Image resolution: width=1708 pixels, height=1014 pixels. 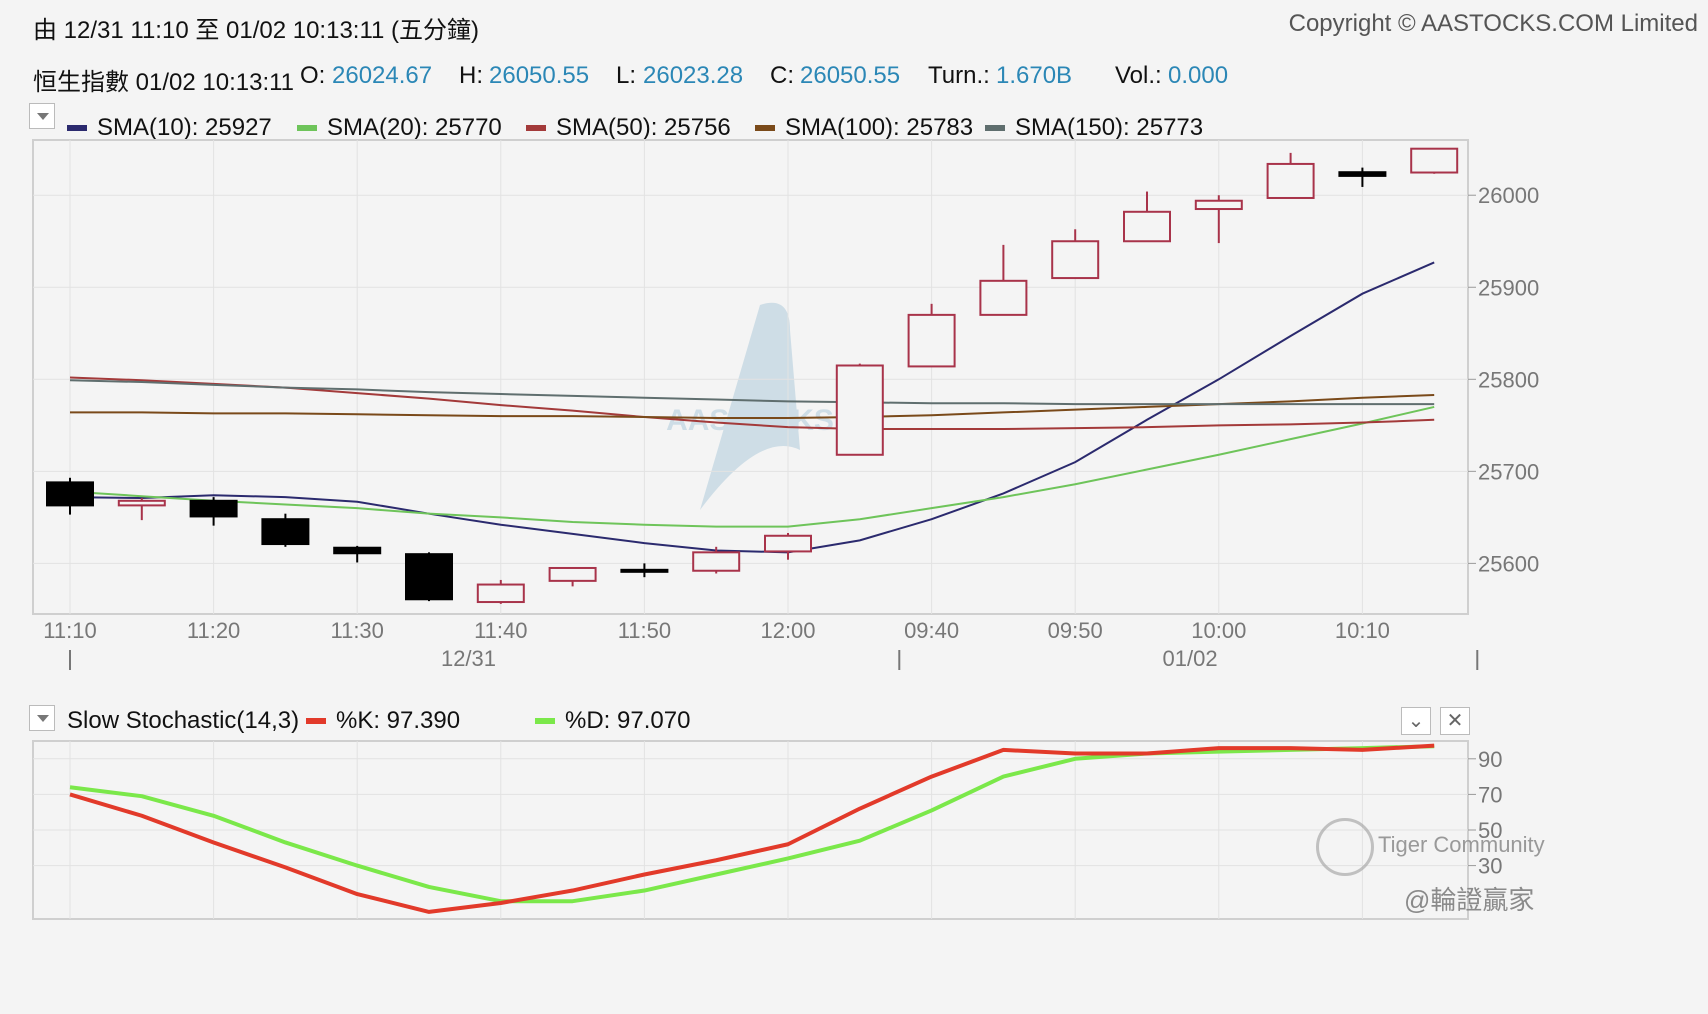 I want to click on date-label: 01/02, so click(x=1190, y=658).